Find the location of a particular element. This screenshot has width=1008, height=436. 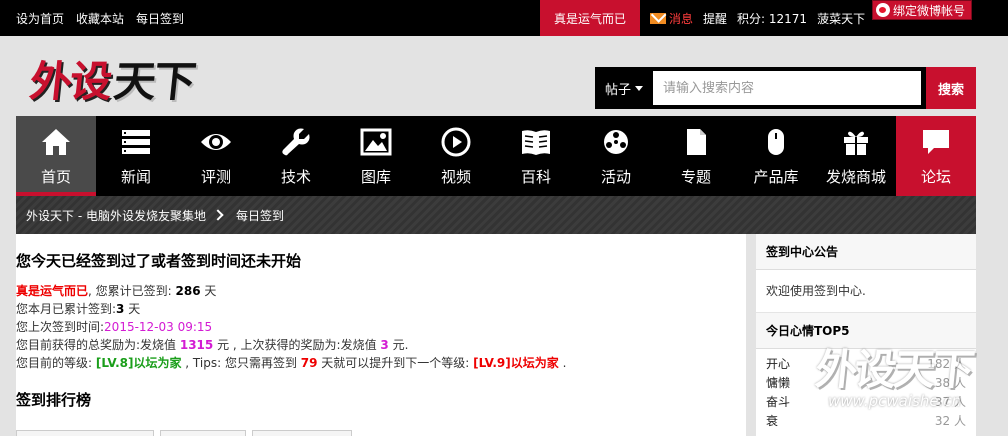

signin-username: 真是运气而已 is located at coordinates (52, 291).